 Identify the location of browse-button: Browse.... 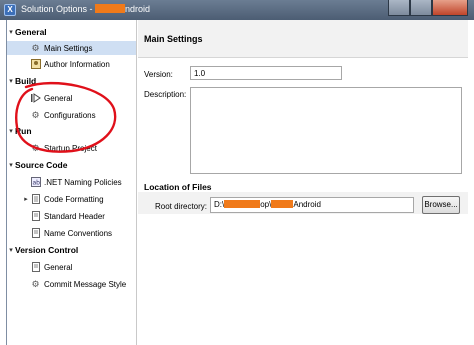
(441, 205).